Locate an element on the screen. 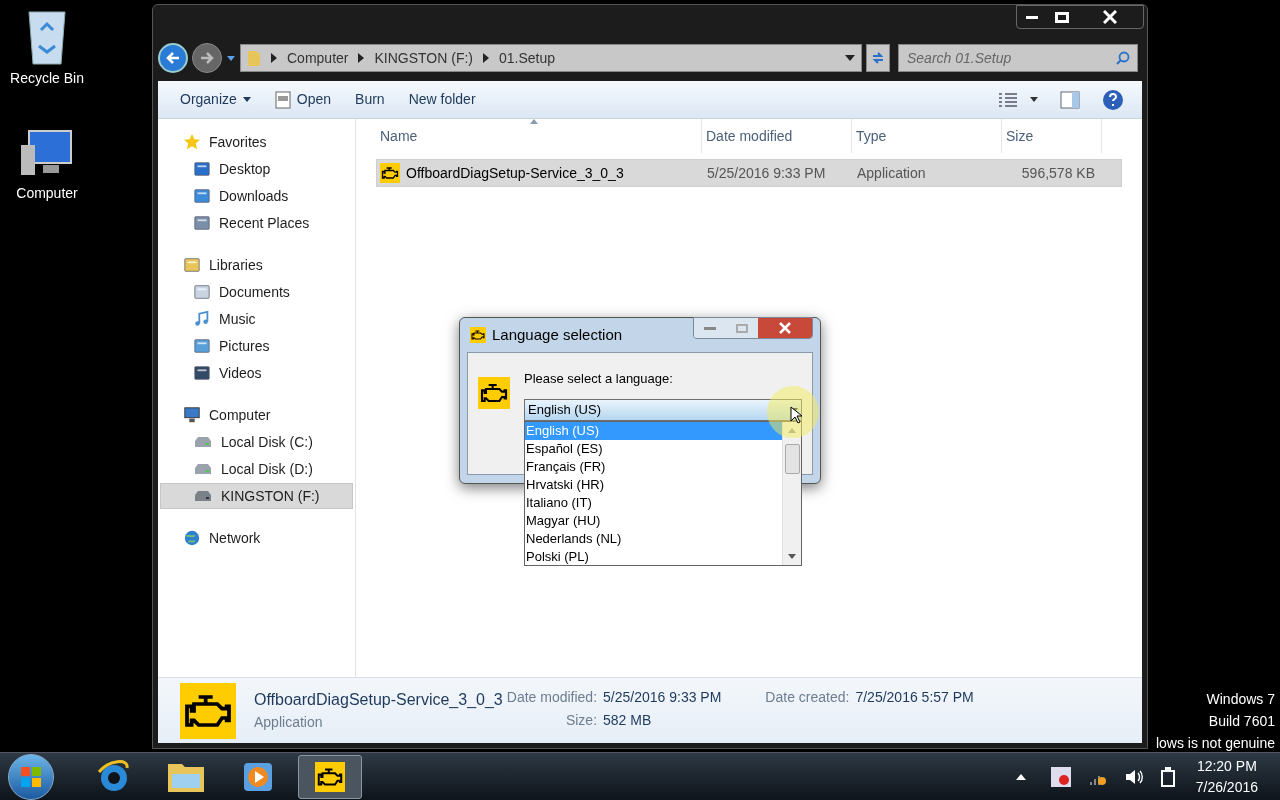  os-notice-text: Build 7601 is located at coordinates (1241, 721).